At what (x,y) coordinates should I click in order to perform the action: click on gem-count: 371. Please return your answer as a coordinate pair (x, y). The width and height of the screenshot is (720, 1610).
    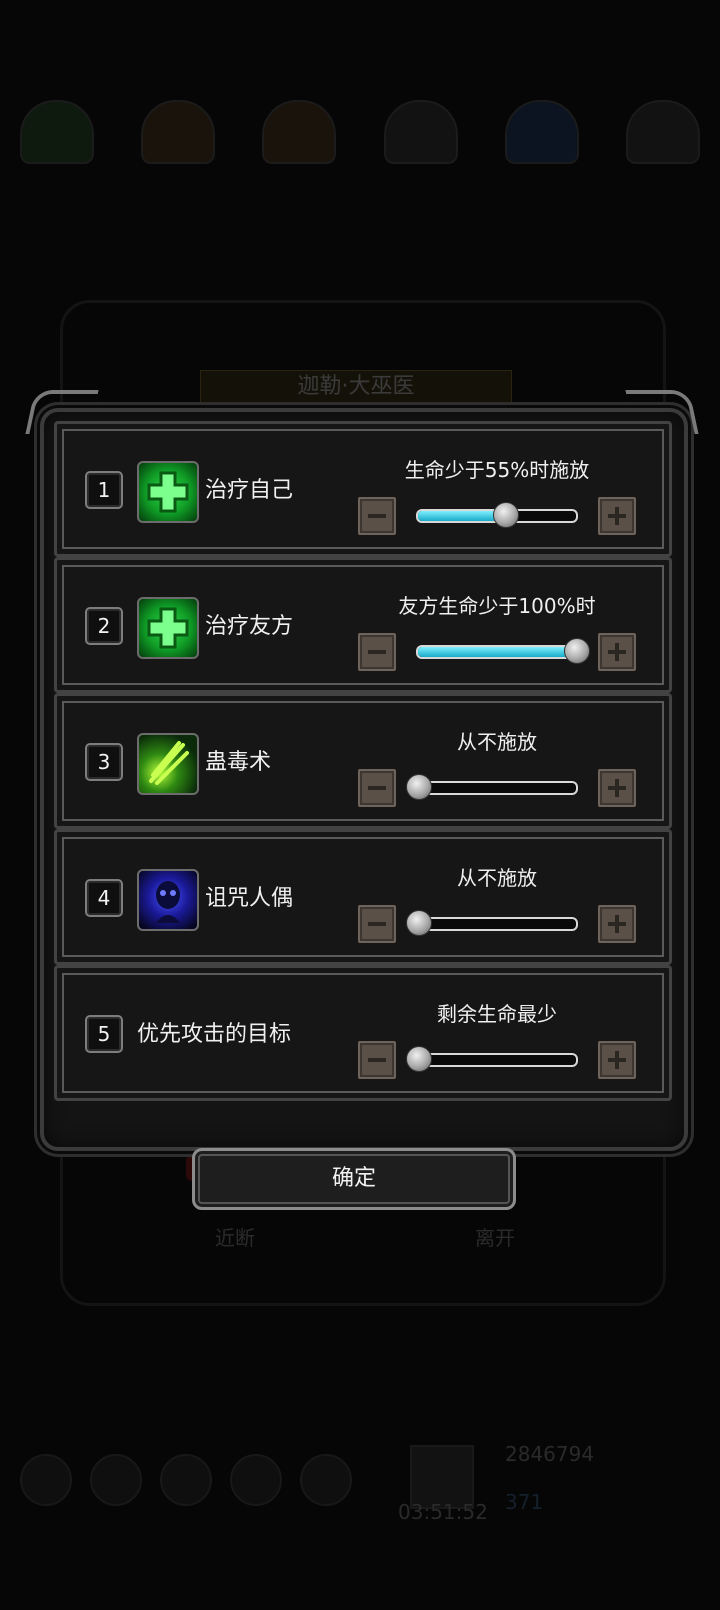
    Looking at the image, I should click on (524, 1502).